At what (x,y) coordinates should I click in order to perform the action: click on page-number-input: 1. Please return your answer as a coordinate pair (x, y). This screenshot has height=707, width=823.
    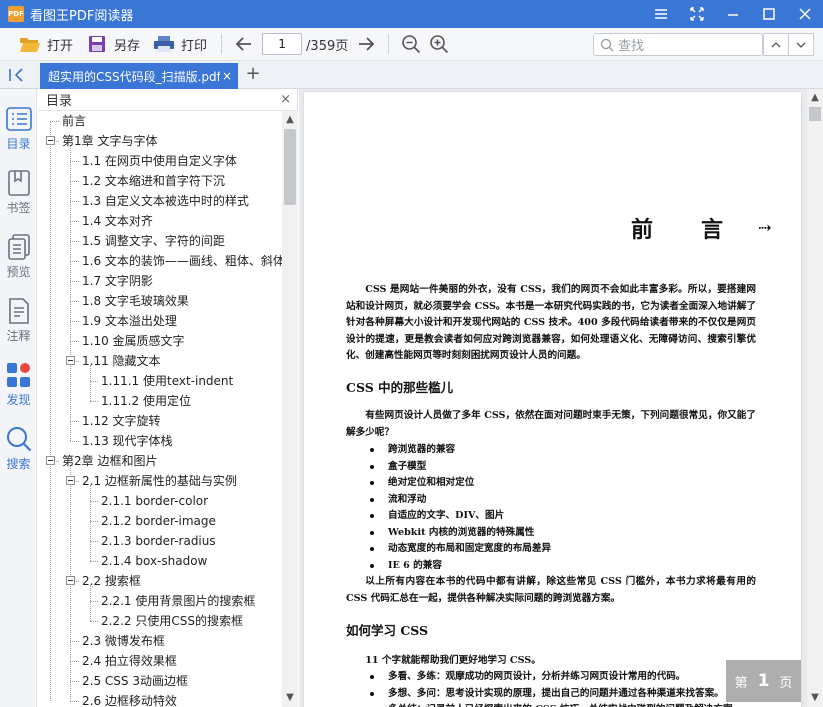
    Looking at the image, I should click on (282, 44).